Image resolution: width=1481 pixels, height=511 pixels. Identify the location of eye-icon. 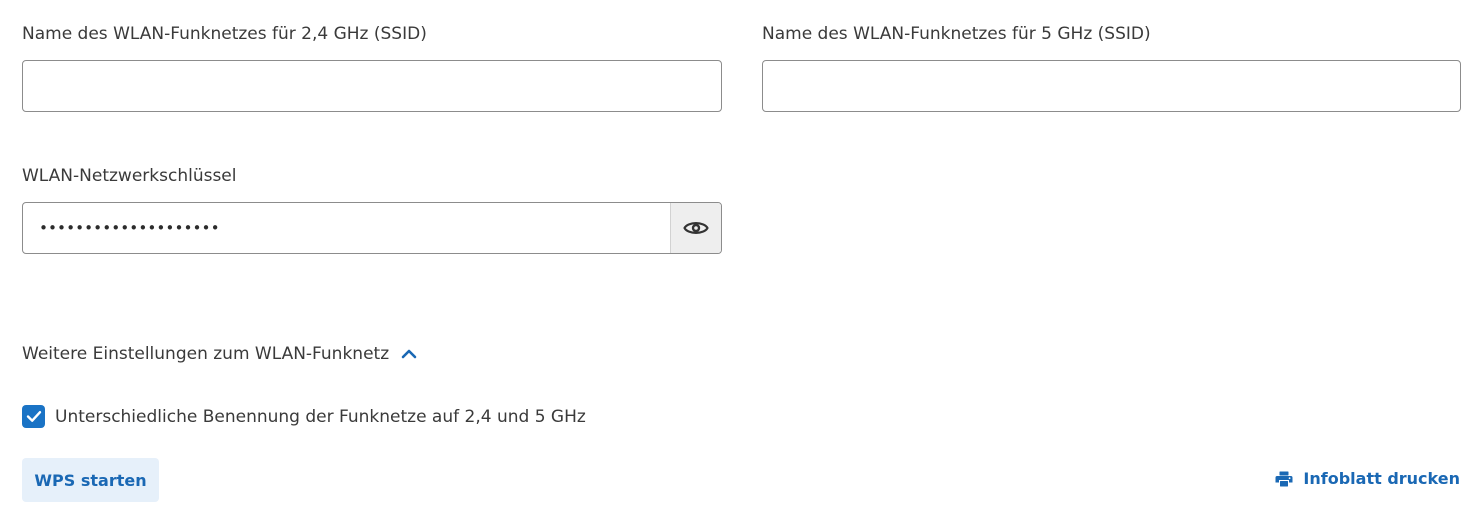
(696, 228).